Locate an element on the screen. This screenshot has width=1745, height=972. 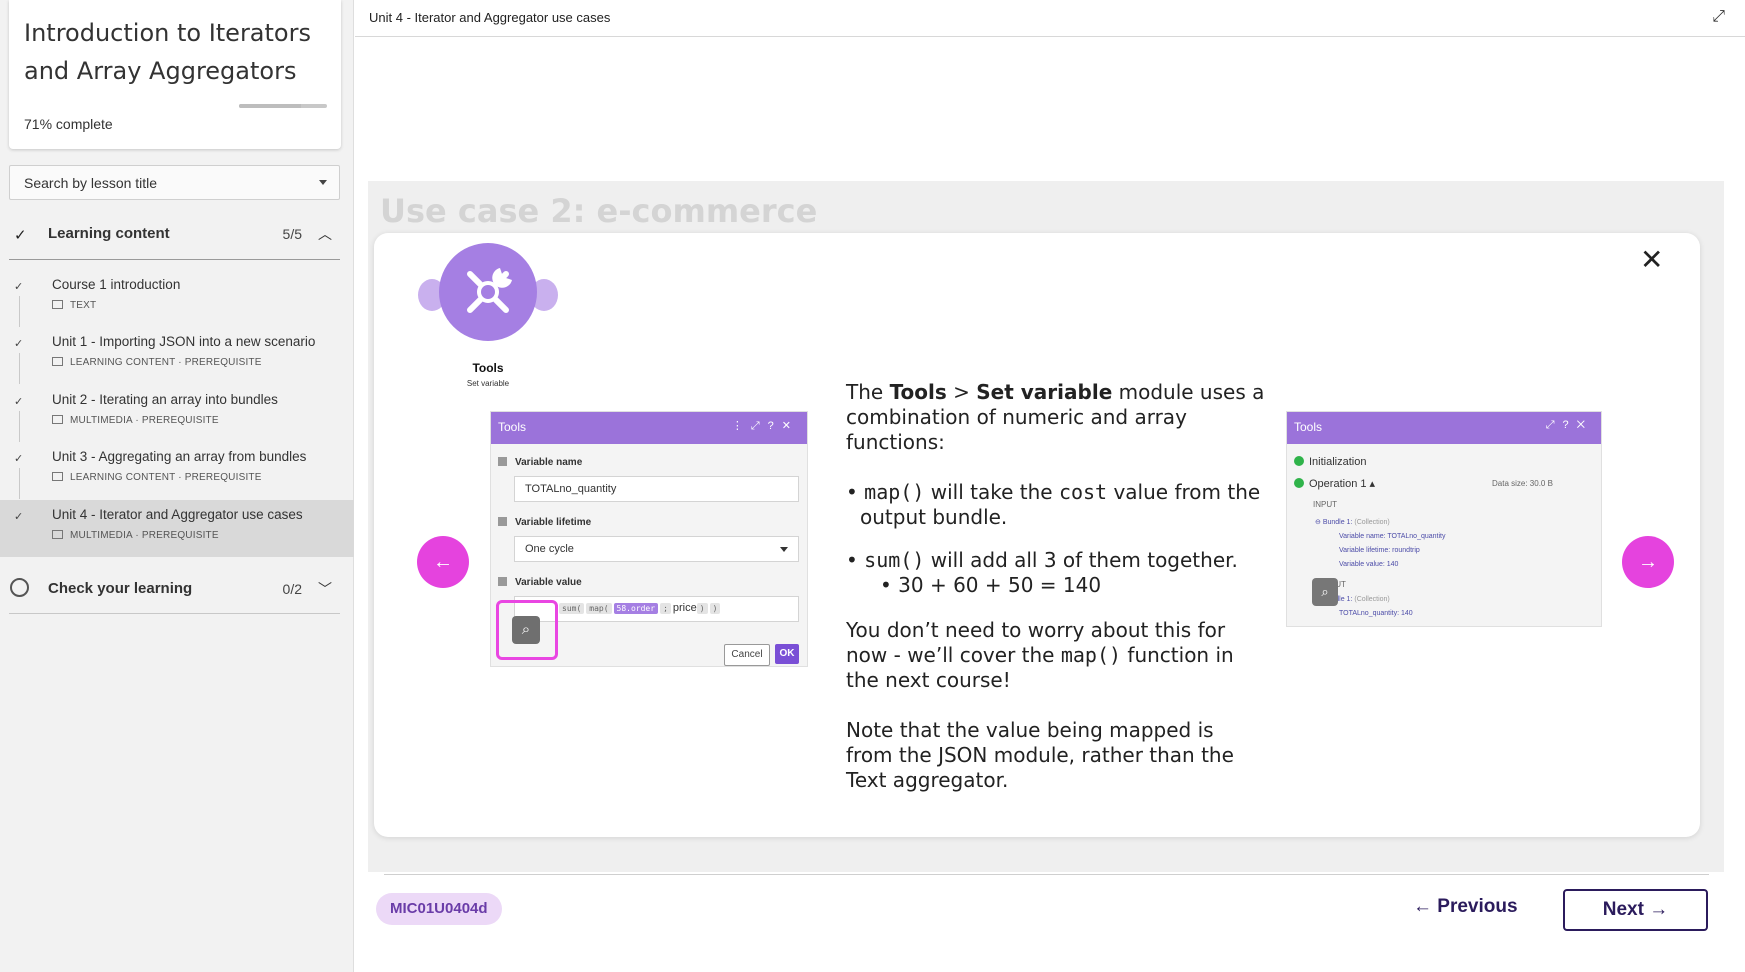
sub-bullet-item: • 30 + 60 + 50 = 140 is located at coordinates (991, 585).